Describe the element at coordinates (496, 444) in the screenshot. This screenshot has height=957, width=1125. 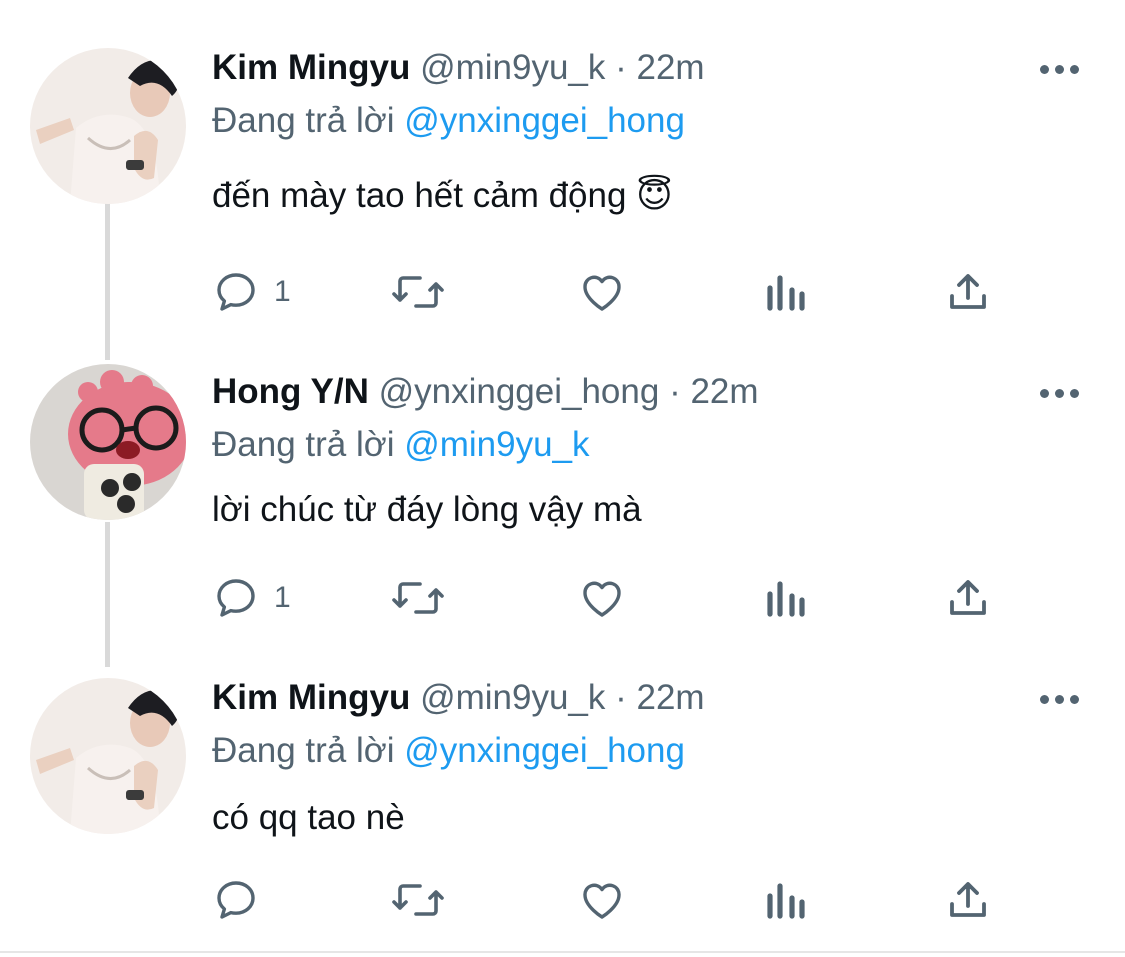
I see `mention-link: @min9yu_k` at that location.